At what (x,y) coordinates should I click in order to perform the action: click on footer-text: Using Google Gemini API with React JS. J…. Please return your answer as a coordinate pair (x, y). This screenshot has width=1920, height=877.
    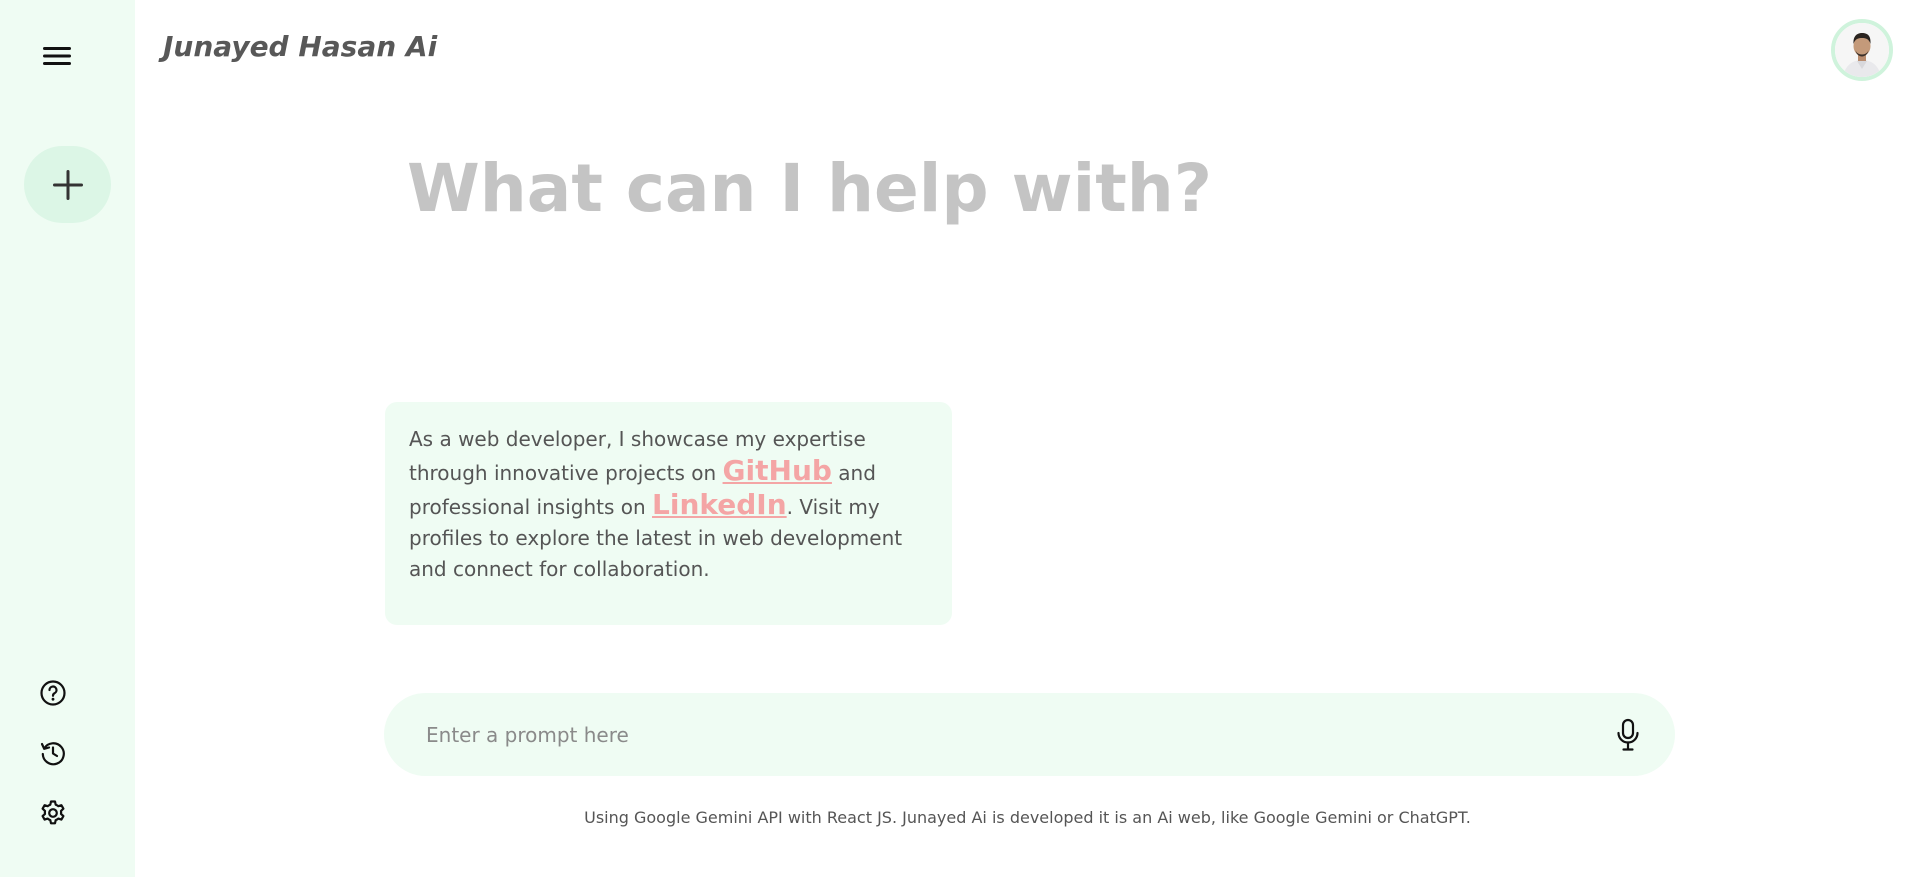
    Looking at the image, I should click on (1027, 817).